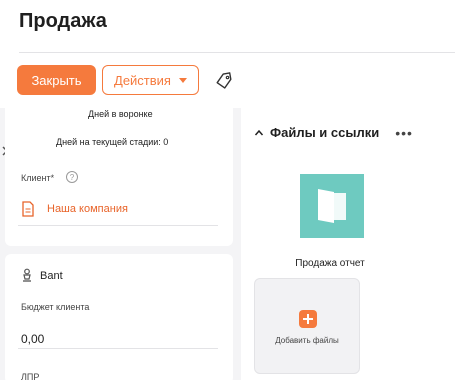 The image size is (455, 380). Describe the element at coordinates (56, 80) in the screenshot. I see `close-button: Закрыть` at that location.